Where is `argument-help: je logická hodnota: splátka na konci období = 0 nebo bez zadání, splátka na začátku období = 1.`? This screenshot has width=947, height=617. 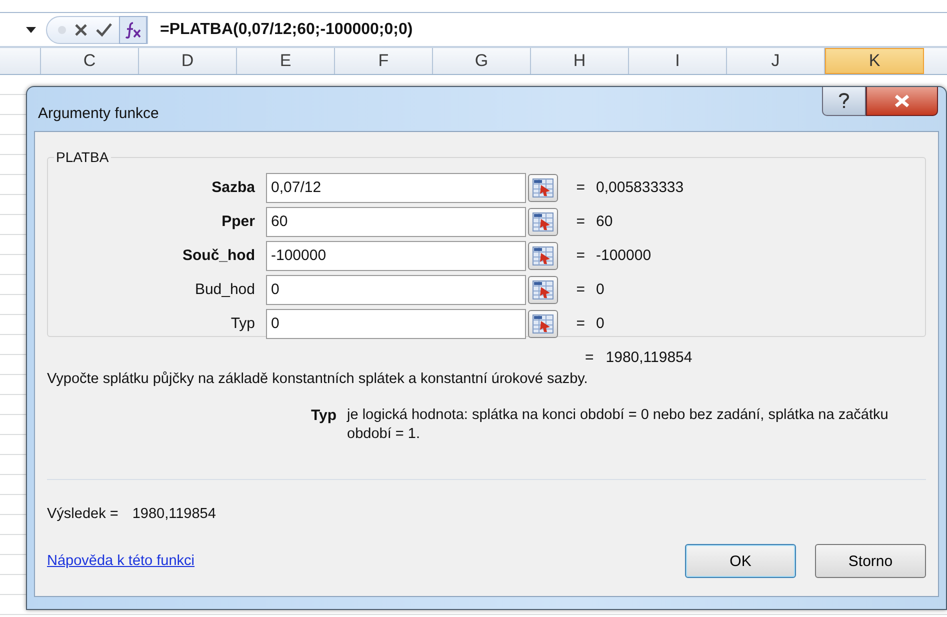 argument-help: je logická hodnota: splátka na konci období = 0 nebo bez zadání, splátka na začátku období = 1. is located at coordinates (618, 425).